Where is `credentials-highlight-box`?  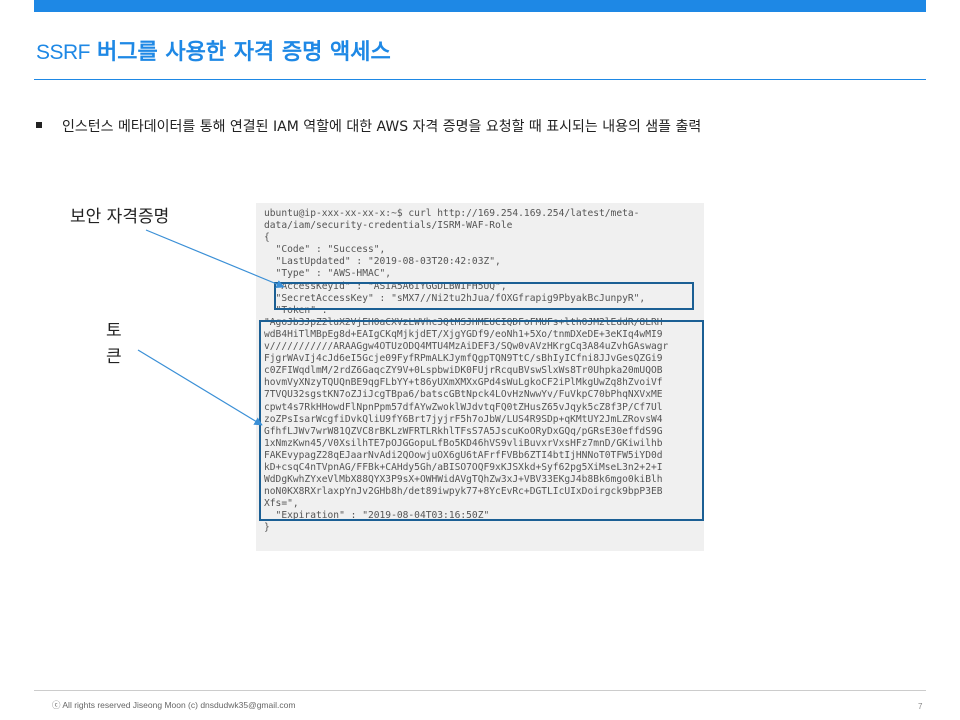
credentials-highlight-box is located at coordinates (484, 296).